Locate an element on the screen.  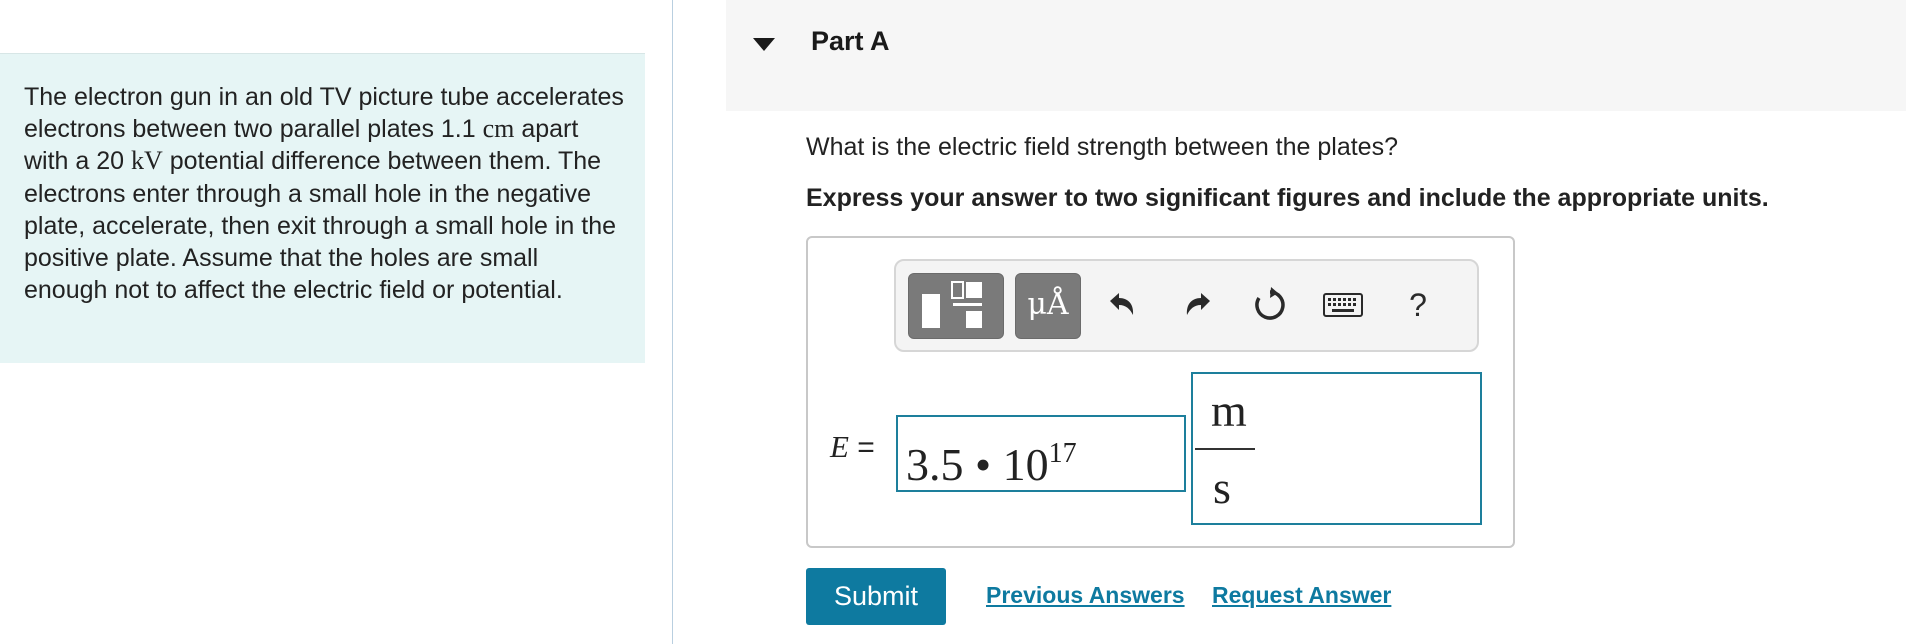
units-input: m s is located at coordinates (1336, 448).